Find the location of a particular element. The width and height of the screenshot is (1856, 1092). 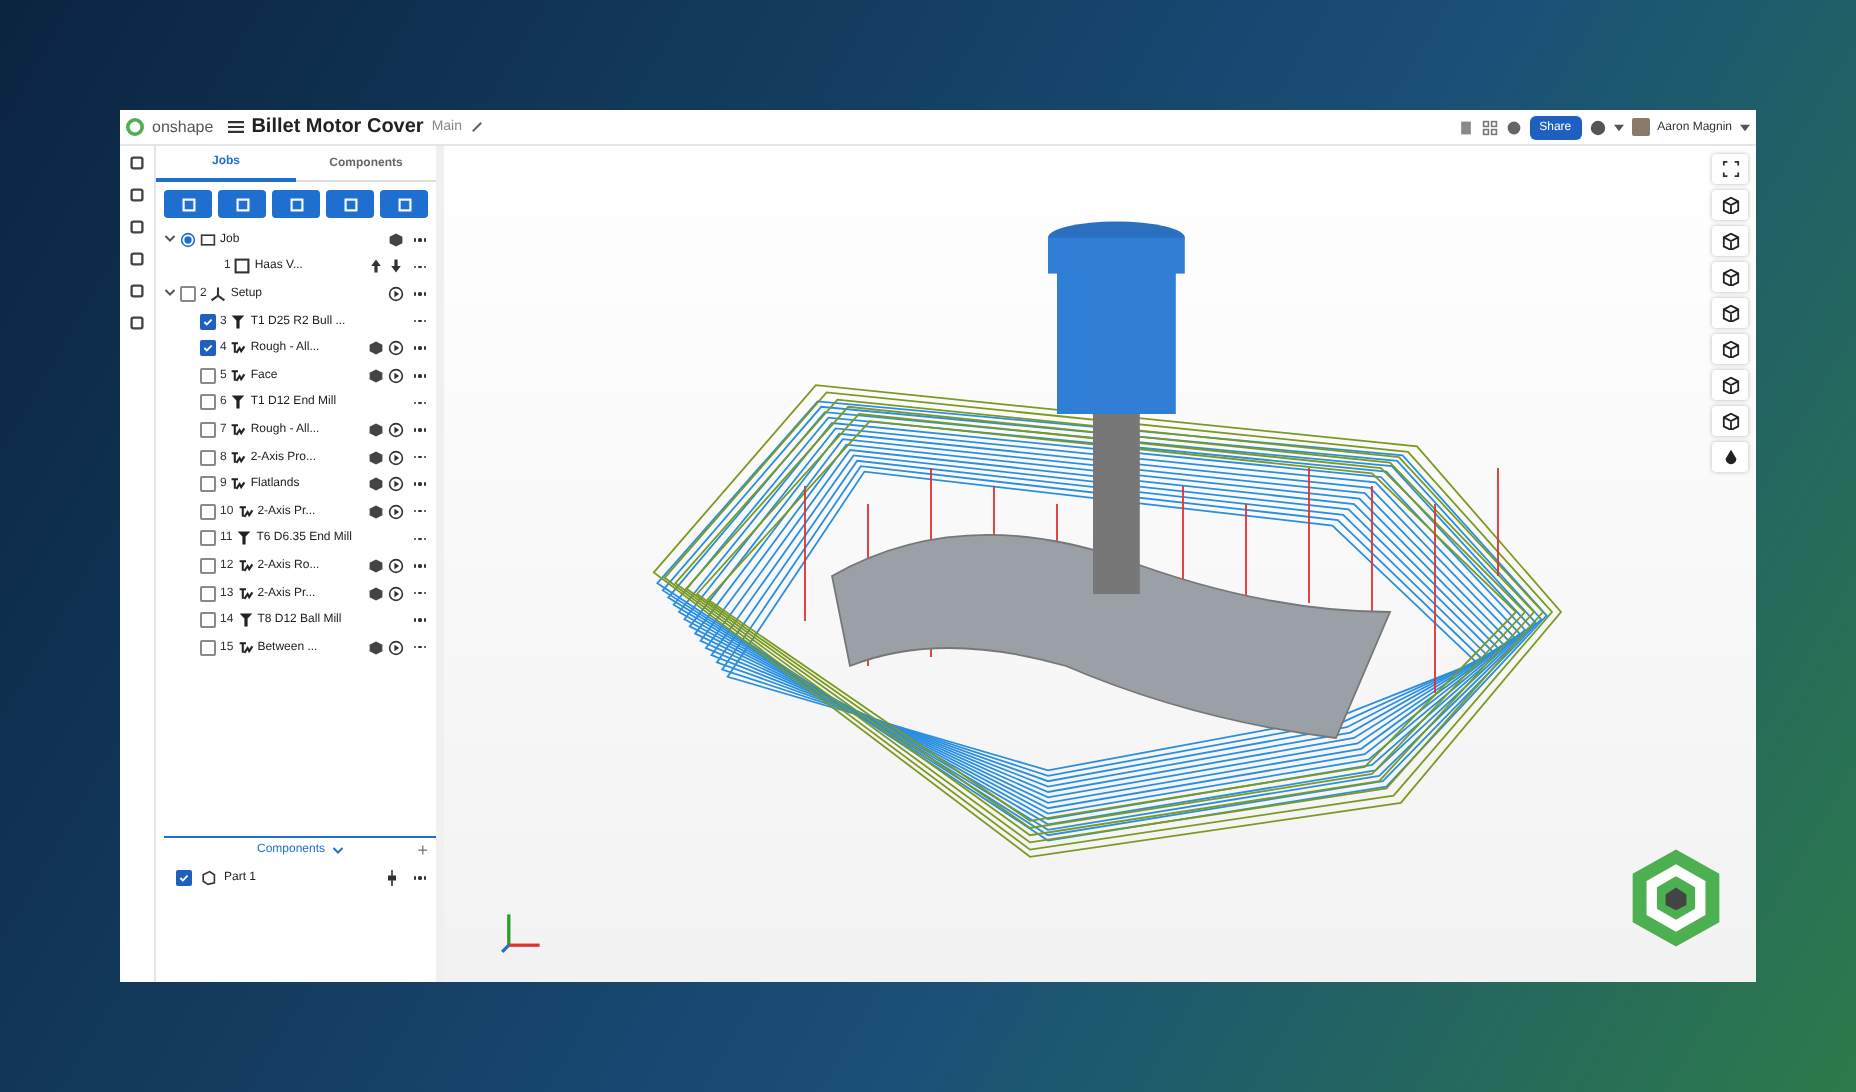

upload-icon is located at coordinates (375, 266).